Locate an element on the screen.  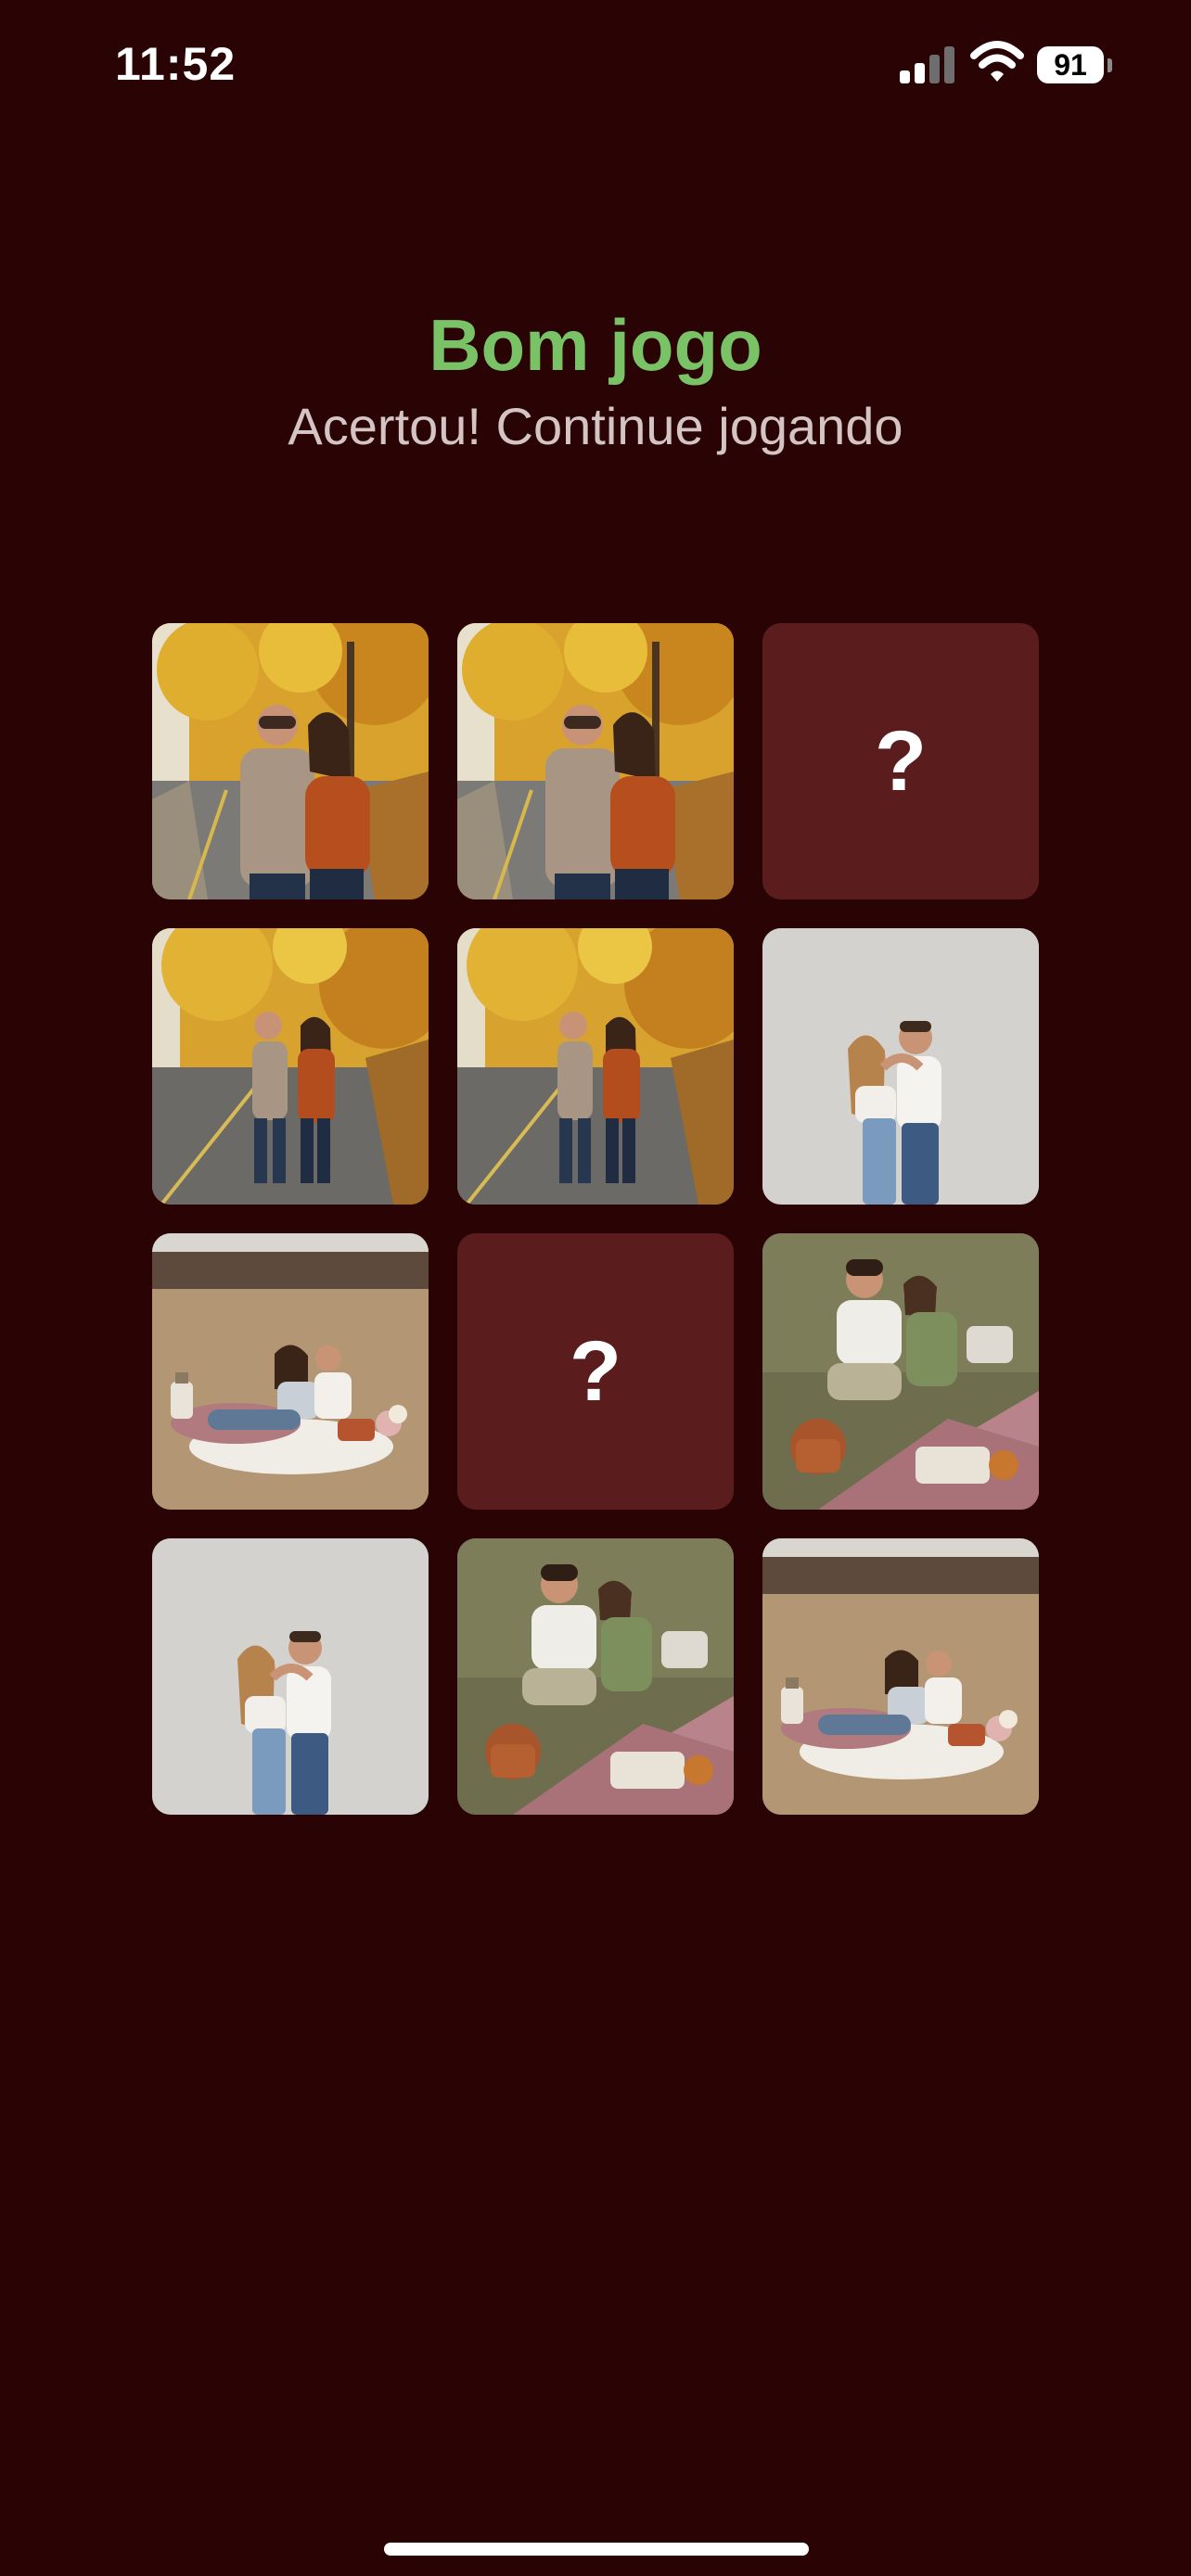
battery-tip is located at coordinates (1110, 65).